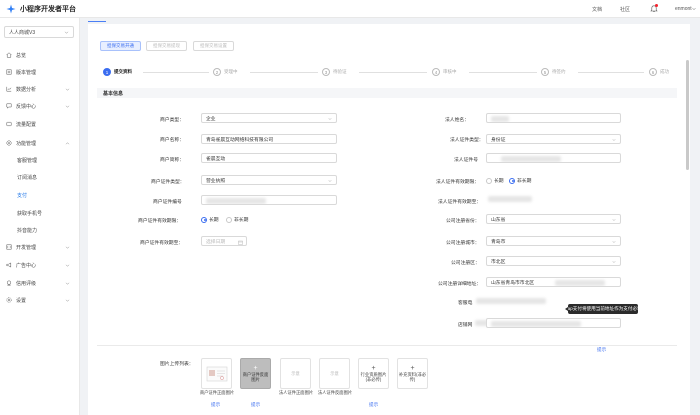  What do you see at coordinates (553, 241) in the screenshot?
I see `city-select: 青岛市` at bounding box center [553, 241].